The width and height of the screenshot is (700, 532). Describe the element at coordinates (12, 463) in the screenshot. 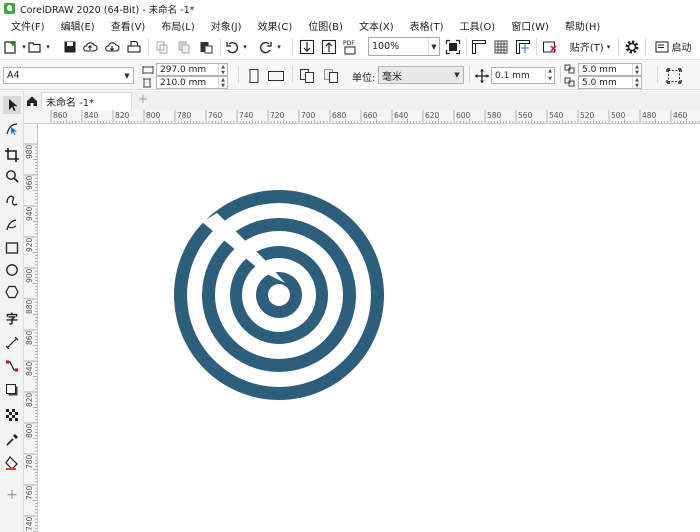

I see `interactive-fill-tool-icon` at that location.